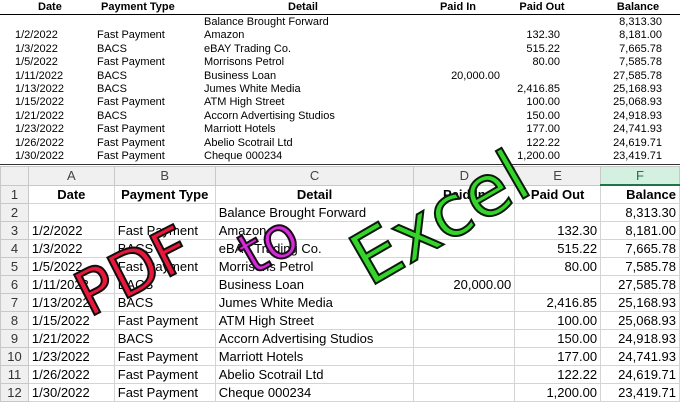 This screenshot has height=409, width=680. Describe the element at coordinates (314, 176) in the screenshot. I see `column-header-c: C` at that location.